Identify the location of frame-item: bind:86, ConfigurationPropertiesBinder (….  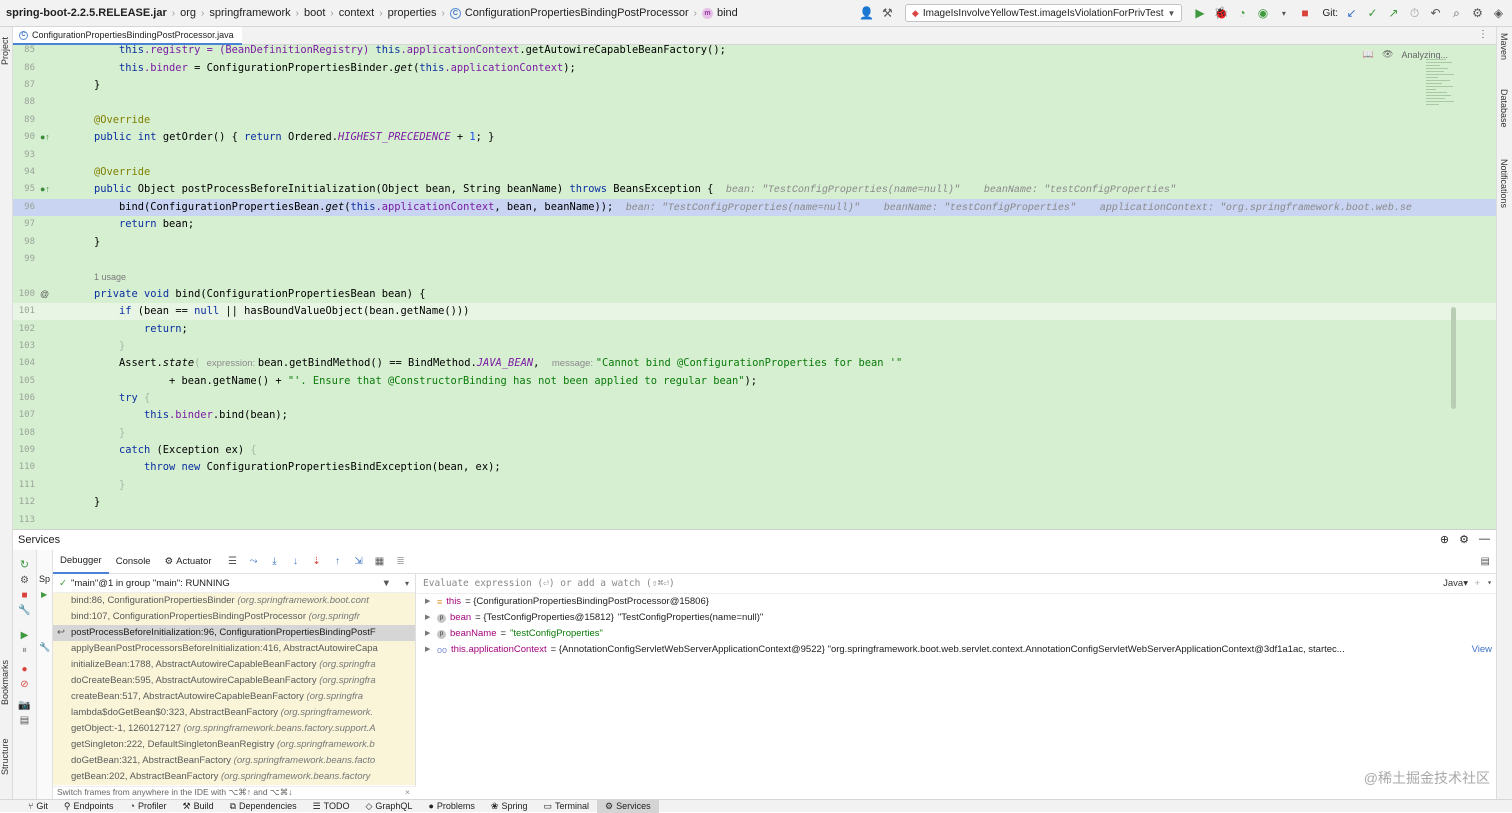
(234, 601).